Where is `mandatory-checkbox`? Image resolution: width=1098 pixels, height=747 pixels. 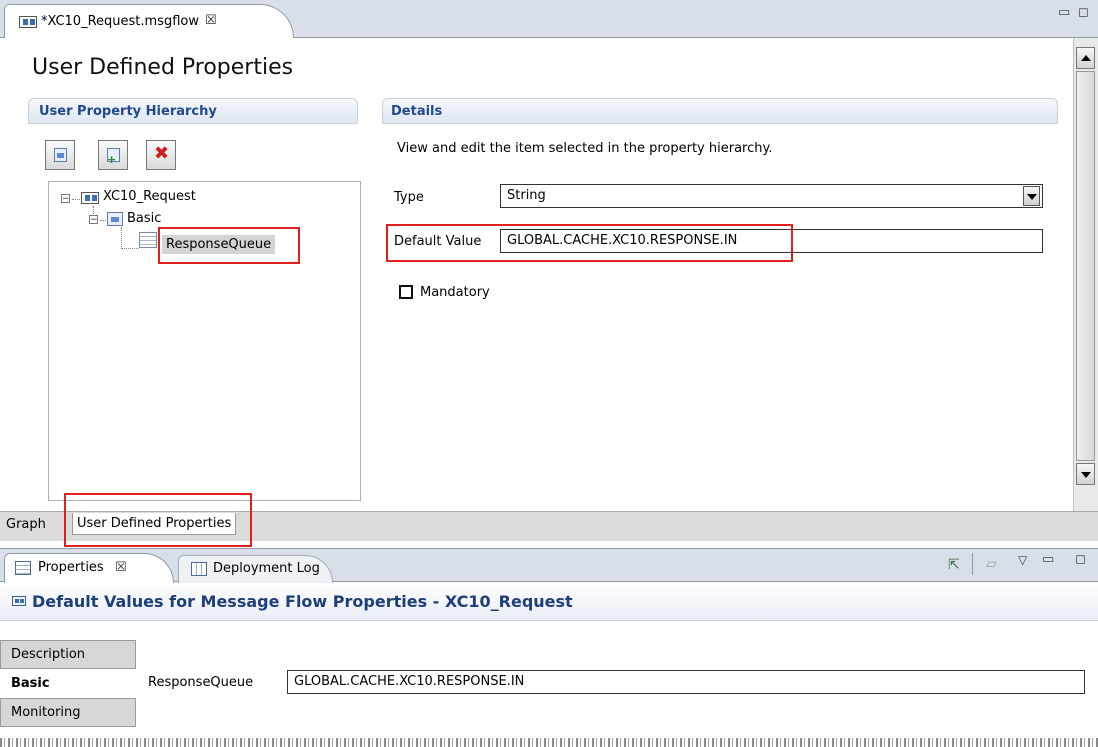 mandatory-checkbox is located at coordinates (406, 292).